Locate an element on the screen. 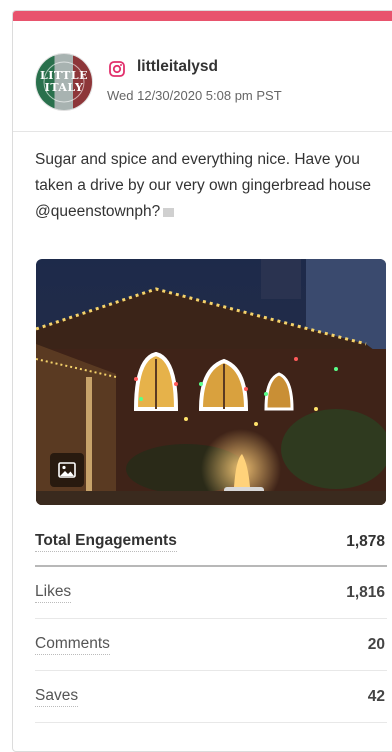 The image size is (392, 752). avatar-line-2: ITALY is located at coordinates (64, 87).